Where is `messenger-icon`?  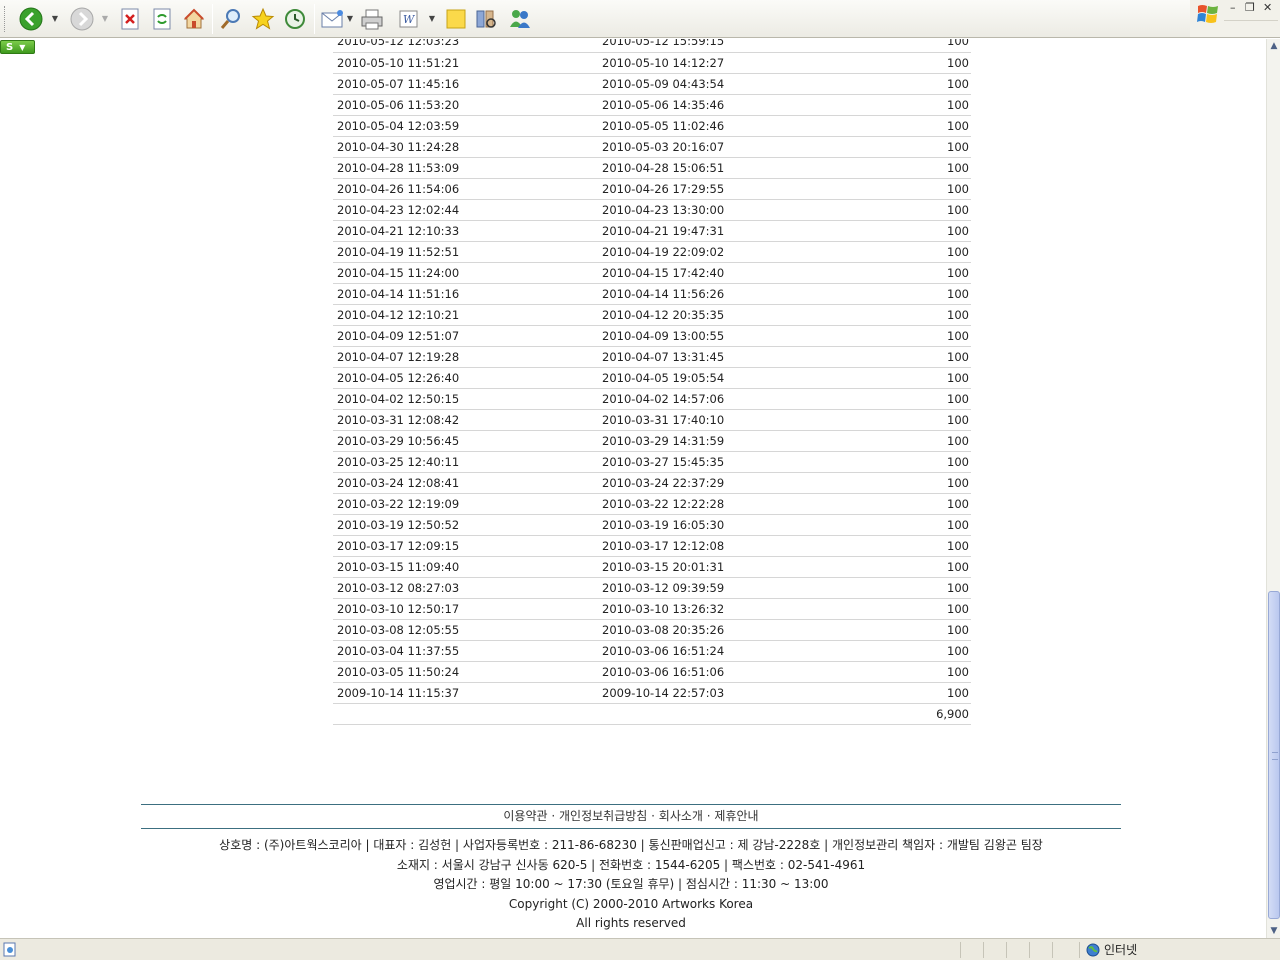
messenger-icon is located at coordinates (520, 19).